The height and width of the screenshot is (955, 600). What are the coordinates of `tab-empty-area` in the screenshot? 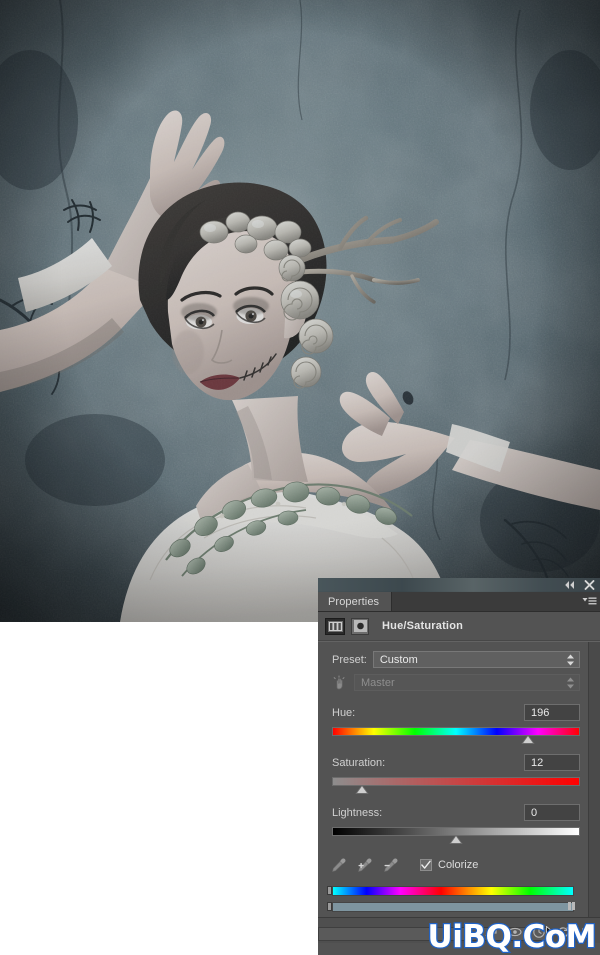 It's located at (485, 601).